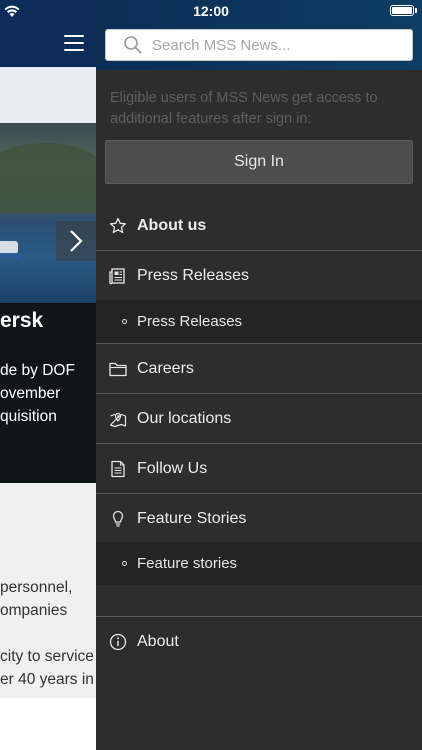 The height and width of the screenshot is (750, 422). I want to click on menu-item-follow-us: Follow Us, so click(259, 469).